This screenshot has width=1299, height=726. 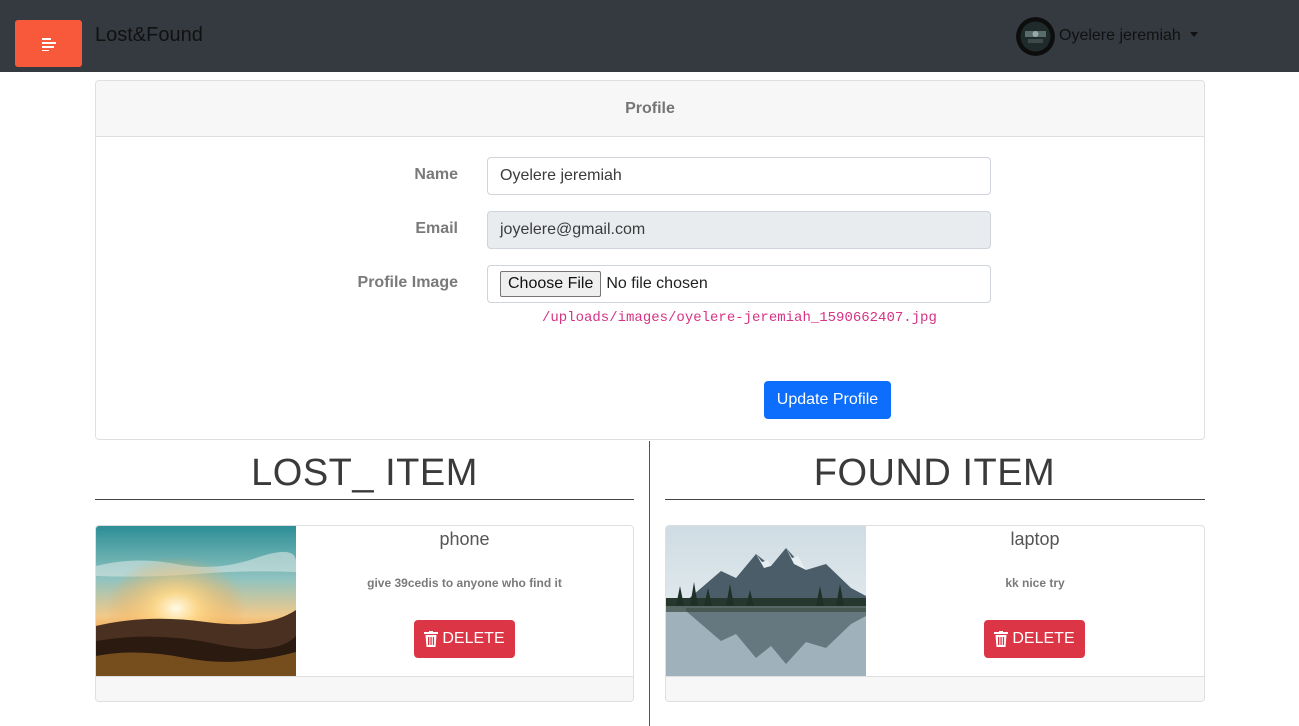 What do you see at coordinates (464, 583) in the screenshot?
I see `lost-item-description: give 39cedis to anyone who find it` at bounding box center [464, 583].